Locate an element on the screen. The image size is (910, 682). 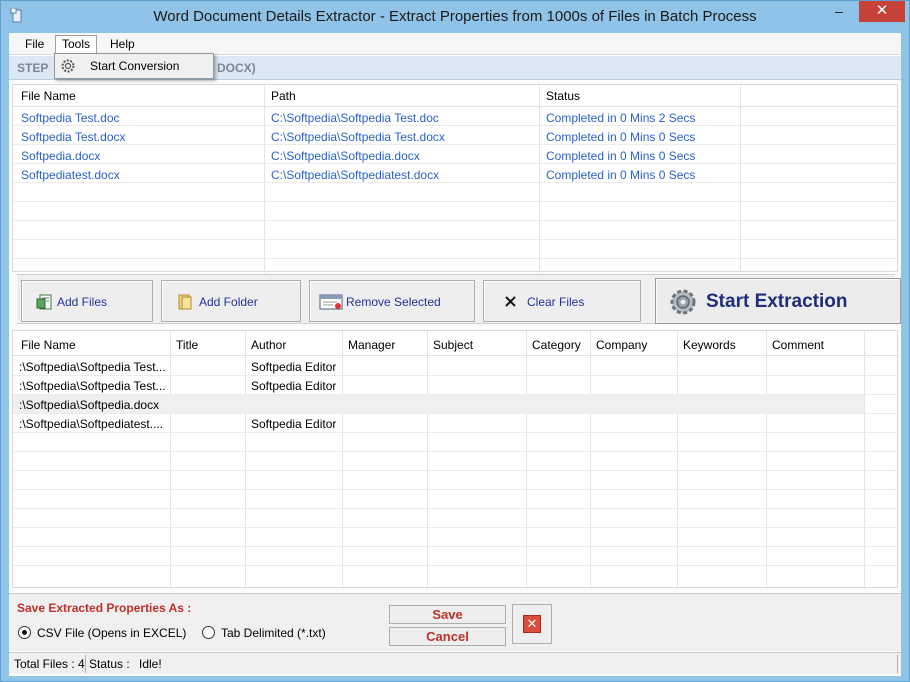
remove-selected-button: Remove Selected is located at coordinates (392, 301).